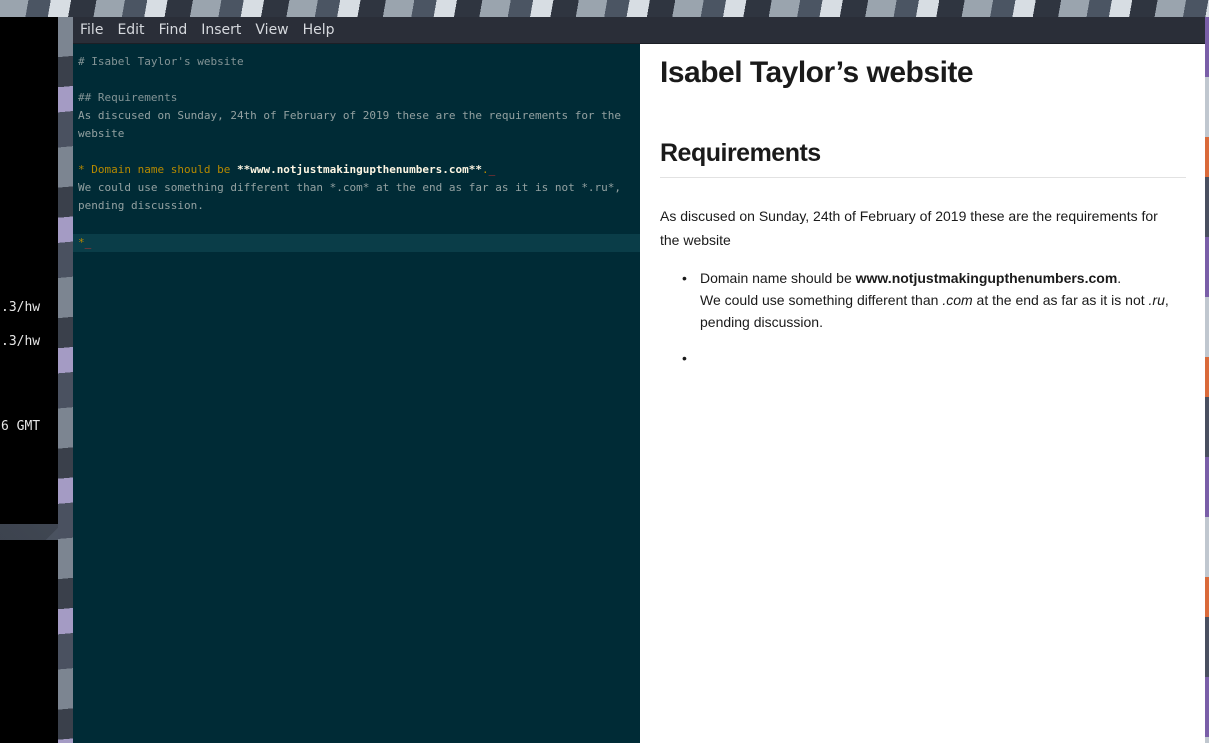  What do you see at coordinates (221, 30) in the screenshot?
I see `menu-insert: Insert` at bounding box center [221, 30].